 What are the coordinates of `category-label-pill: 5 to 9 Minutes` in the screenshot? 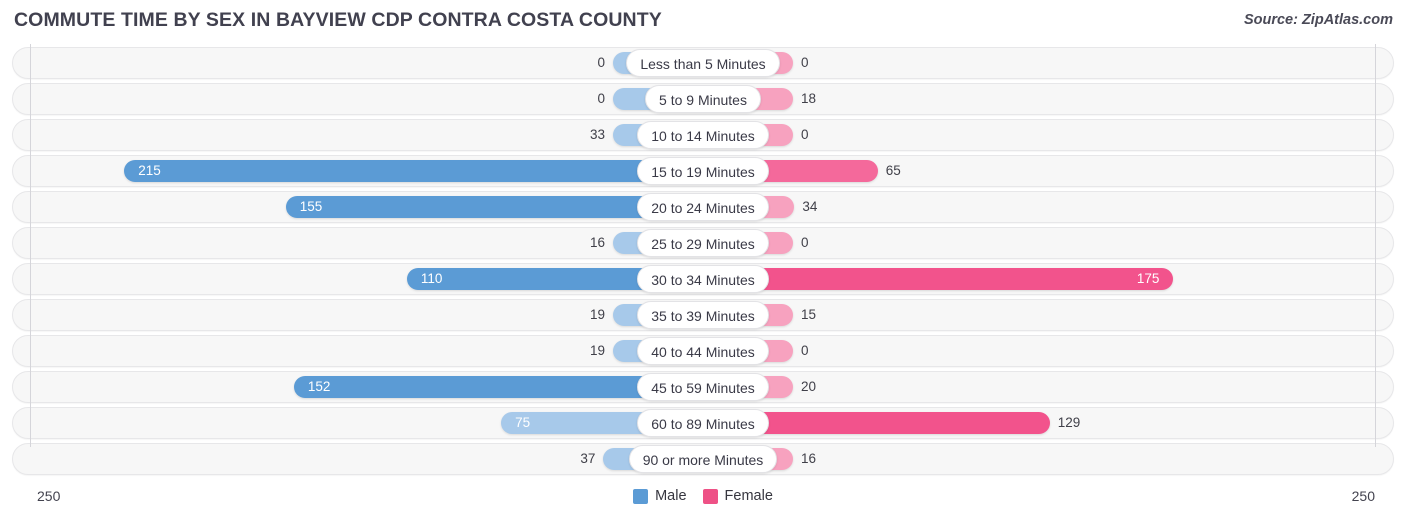 It's located at (703, 99).